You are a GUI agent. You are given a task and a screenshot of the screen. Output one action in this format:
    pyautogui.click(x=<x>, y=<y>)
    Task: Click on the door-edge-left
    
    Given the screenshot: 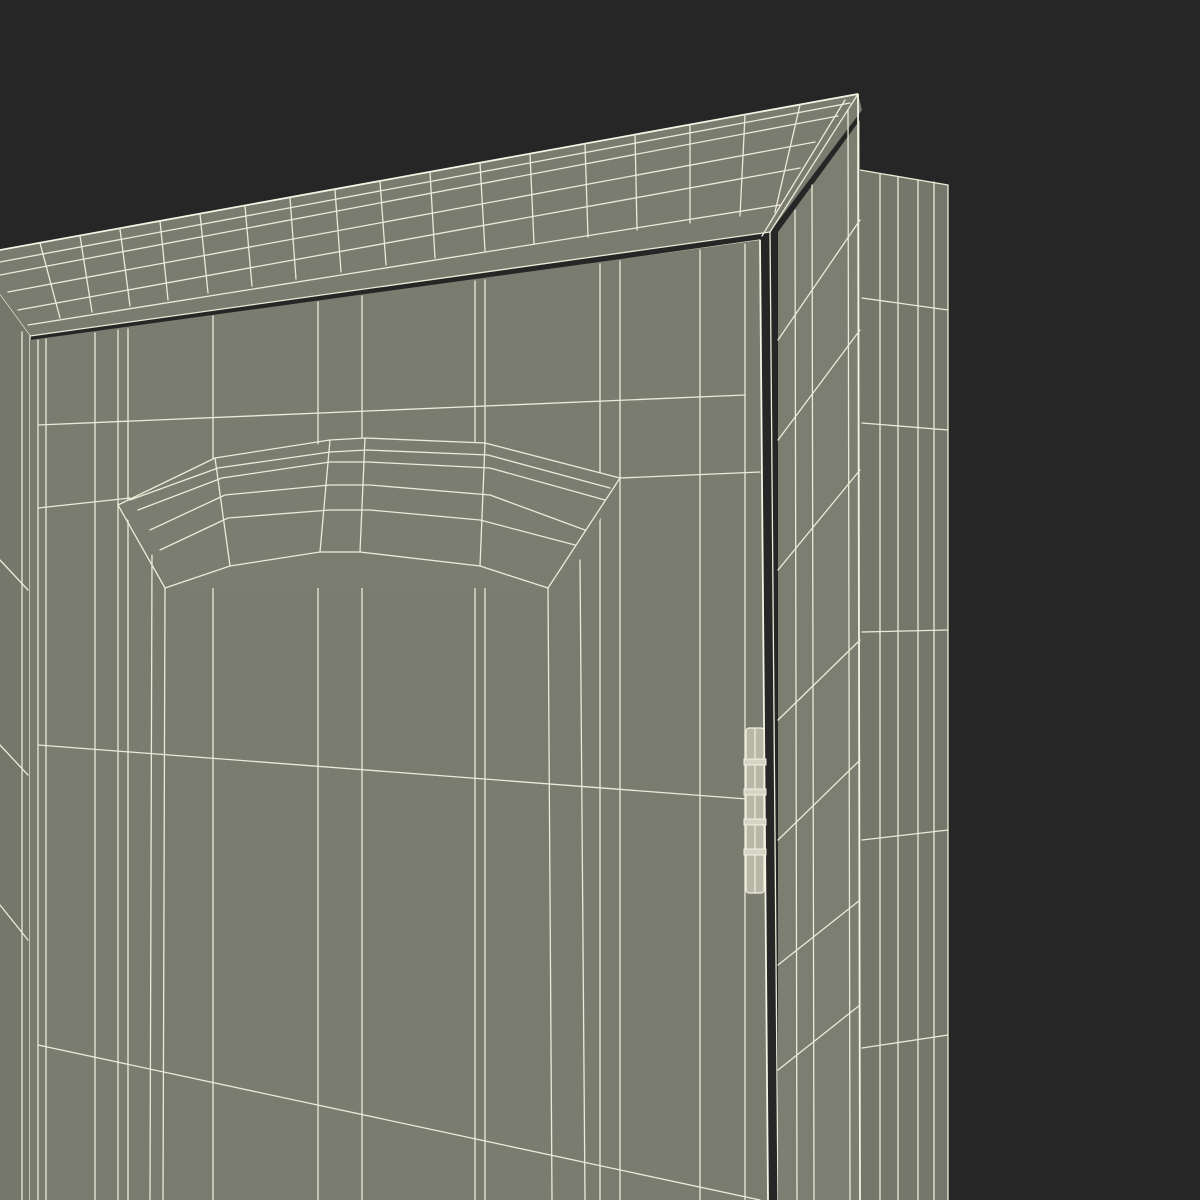 What is the action you would take?
    pyautogui.click(x=15, y=747)
    